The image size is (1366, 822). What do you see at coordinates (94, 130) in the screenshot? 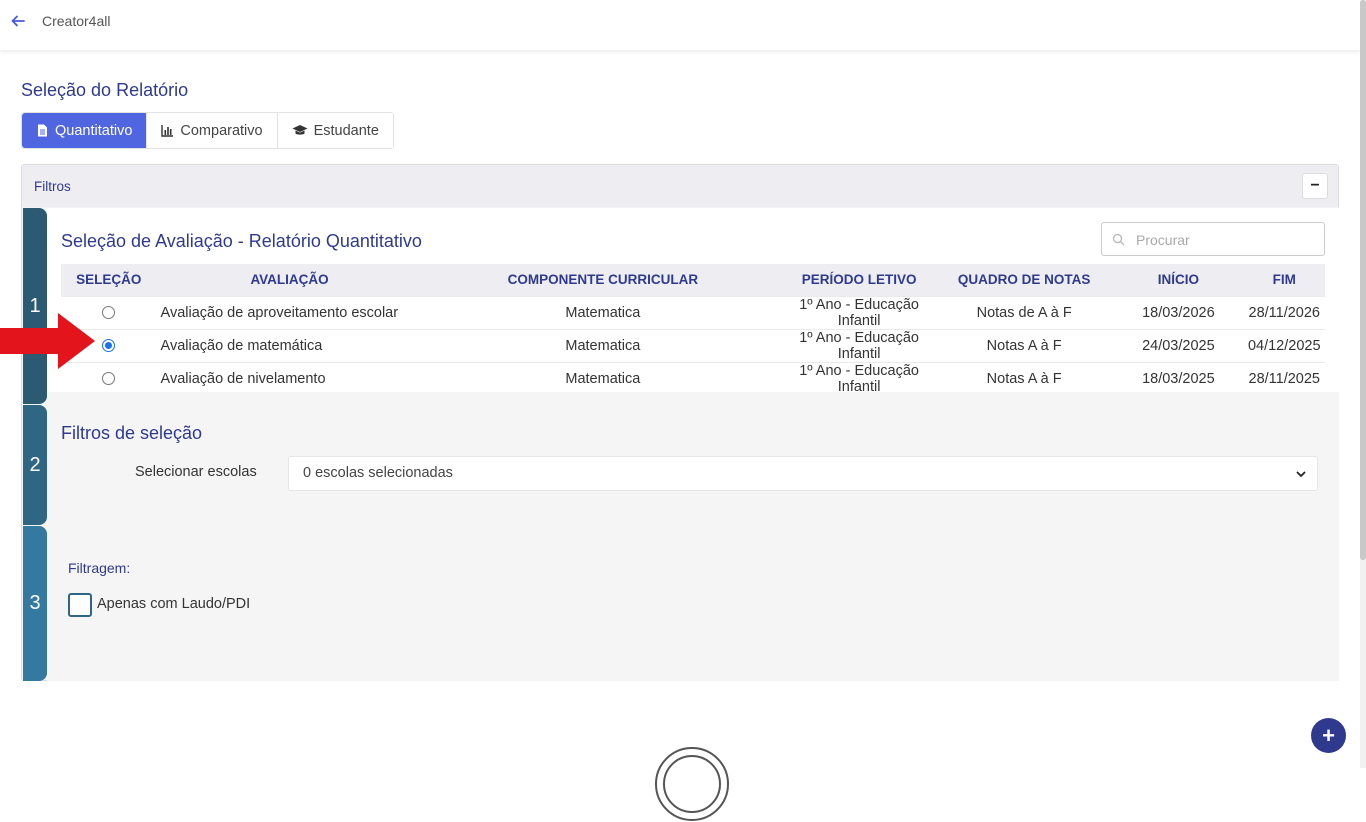
I see `tab-label: Quantitativo` at bounding box center [94, 130].